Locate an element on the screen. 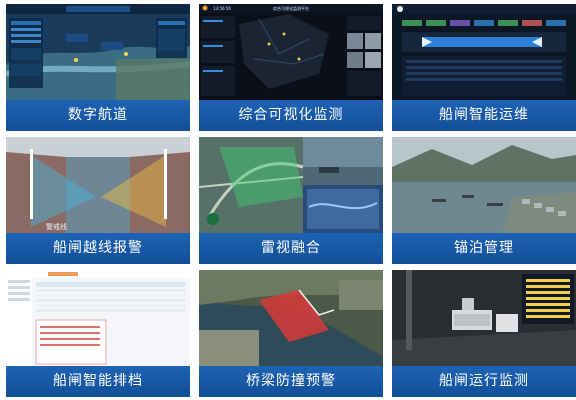  thumb-digital-navigation is located at coordinates (98, 52).